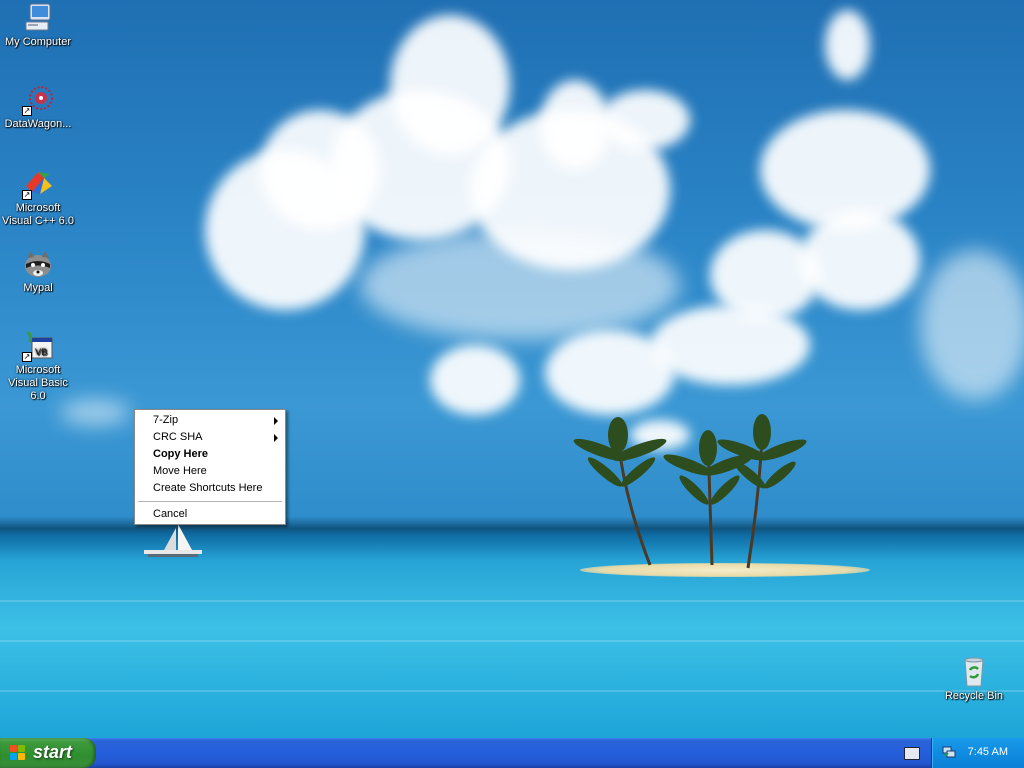  What do you see at coordinates (912, 753) in the screenshot?
I see `keyboard-layout-icon` at bounding box center [912, 753].